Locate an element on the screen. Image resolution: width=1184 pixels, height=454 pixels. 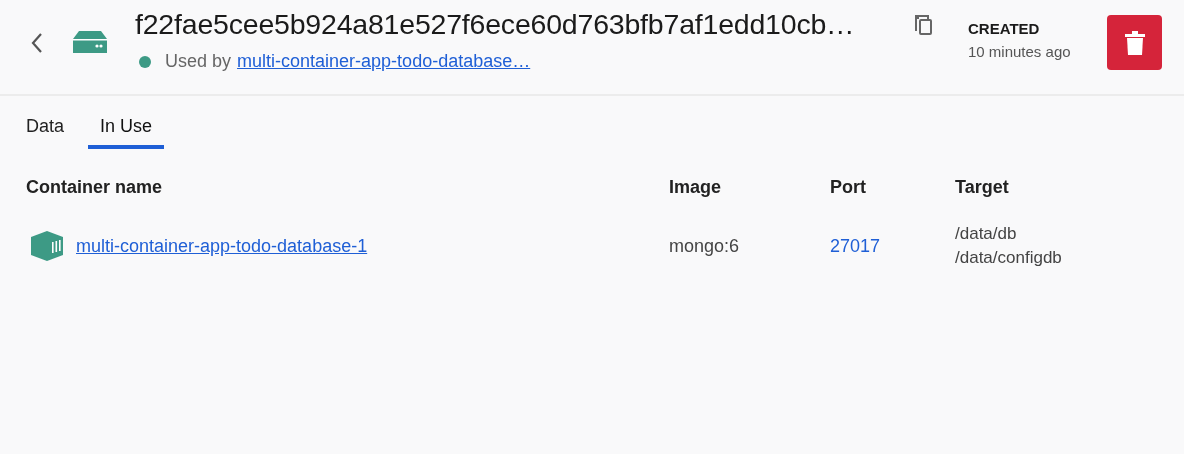
used-by-label: Used by is located at coordinates (198, 61).